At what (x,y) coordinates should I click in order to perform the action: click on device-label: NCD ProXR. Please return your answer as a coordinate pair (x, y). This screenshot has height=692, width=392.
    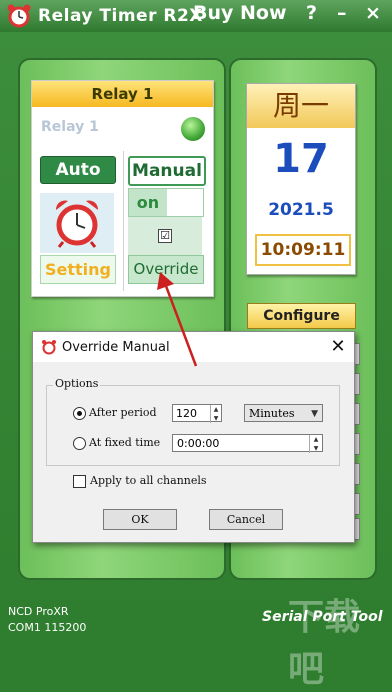
    Looking at the image, I should click on (38, 611).